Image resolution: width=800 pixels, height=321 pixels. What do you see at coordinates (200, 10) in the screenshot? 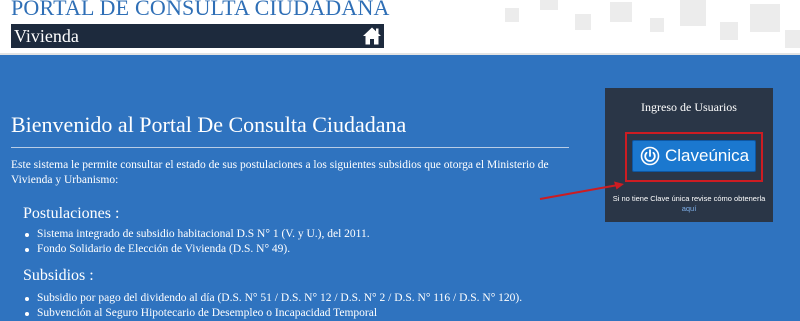
I see `portal-title: PORTAL DE CONSULTA CIUDADANA` at bounding box center [200, 10].